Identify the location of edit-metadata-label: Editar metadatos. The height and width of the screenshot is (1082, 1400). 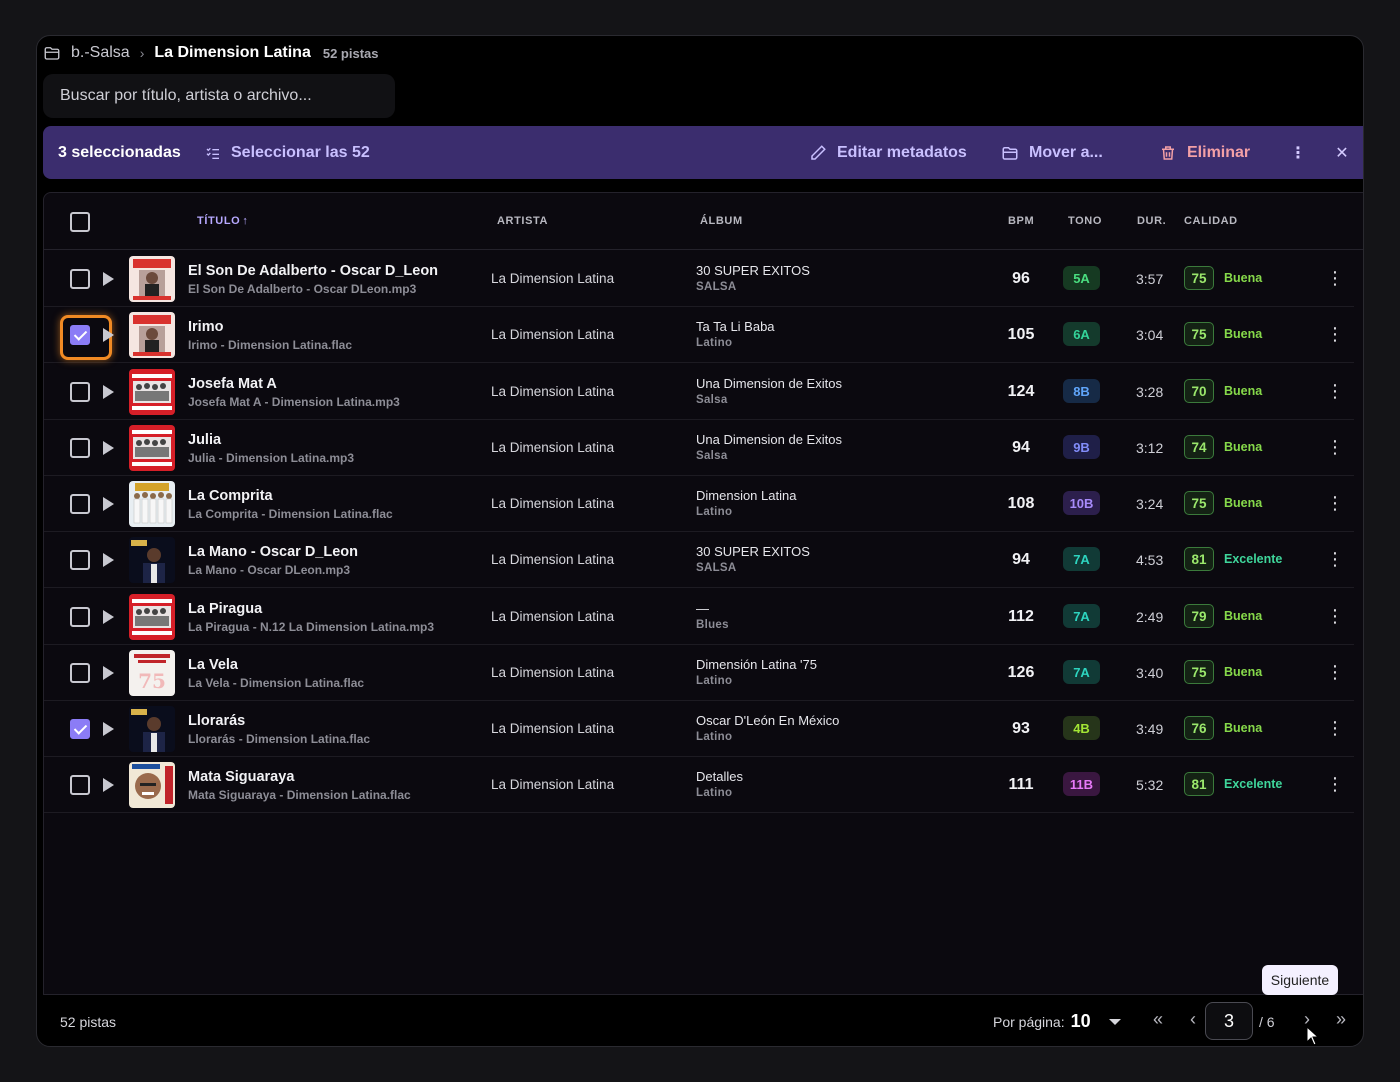
(902, 152).